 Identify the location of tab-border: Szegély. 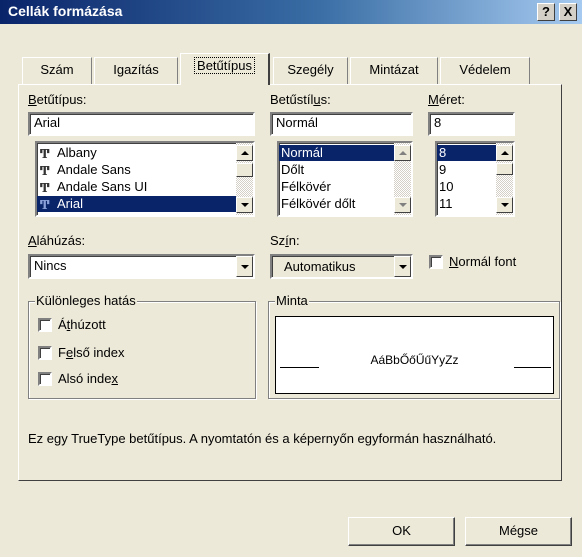
(310, 70).